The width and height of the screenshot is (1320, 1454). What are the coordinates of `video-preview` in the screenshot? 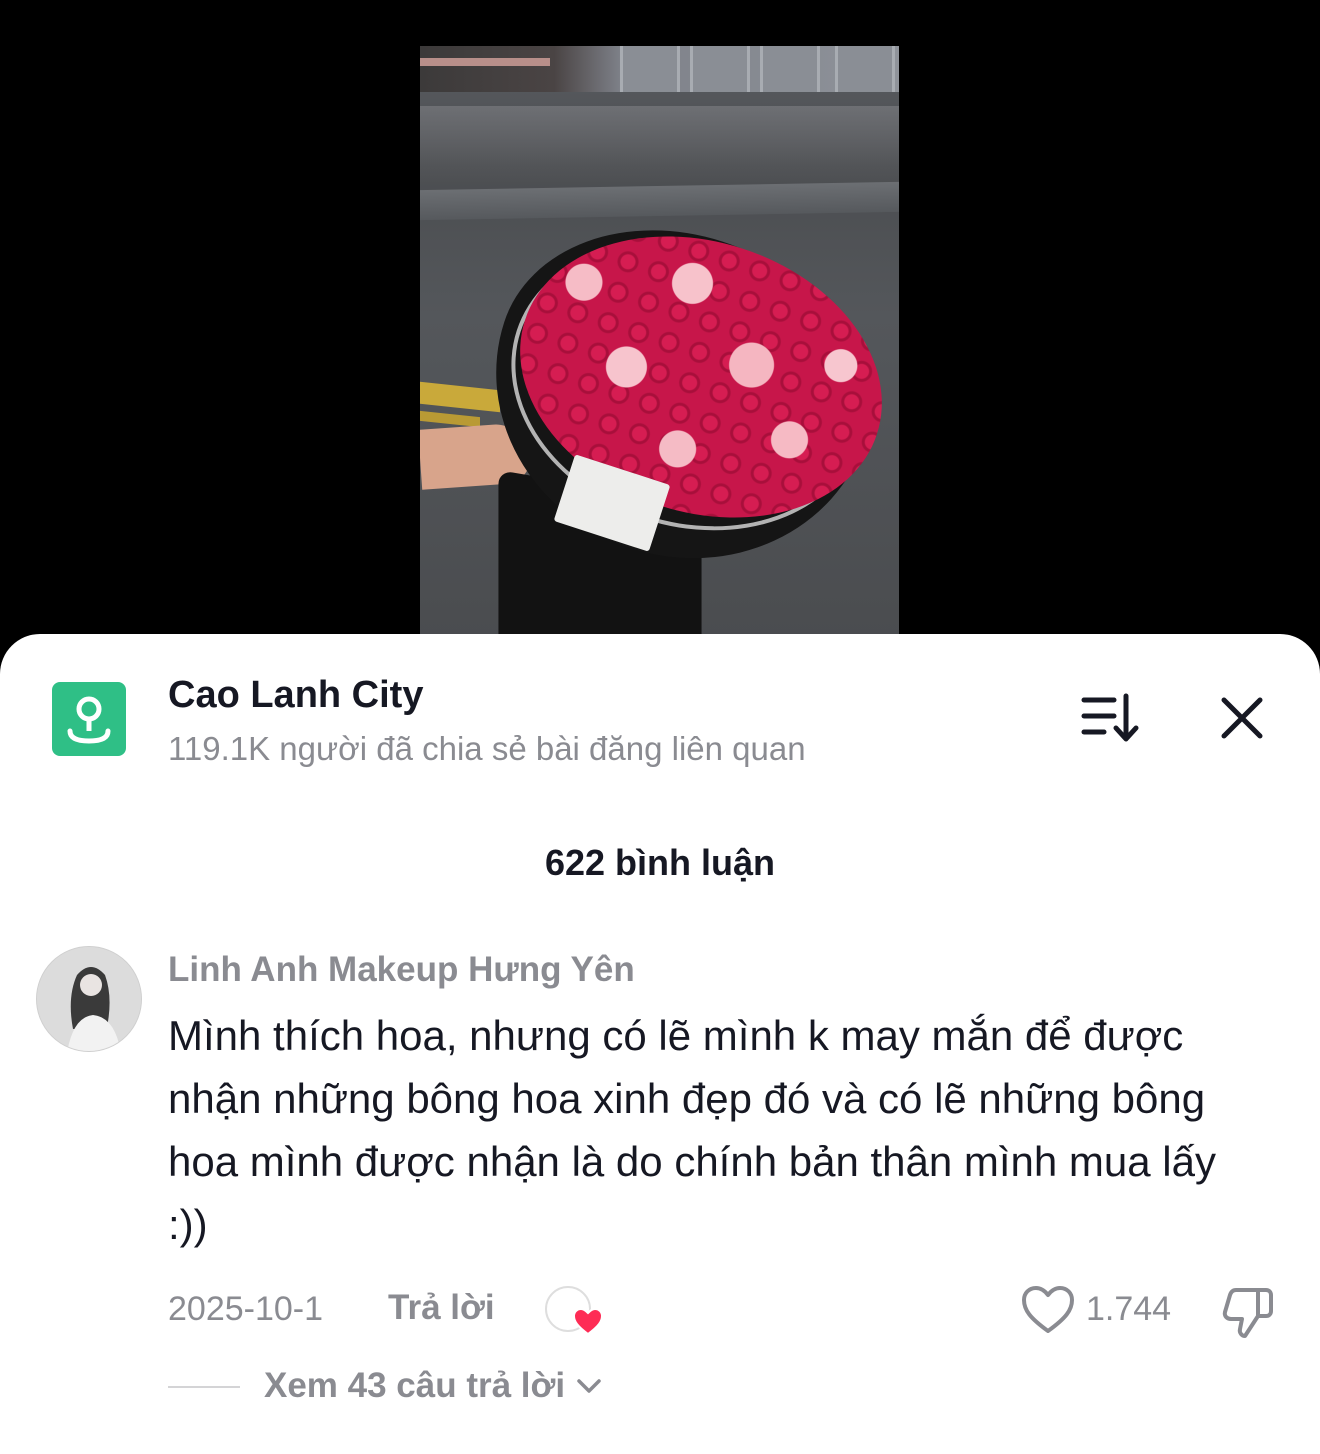 It's located at (659, 346).